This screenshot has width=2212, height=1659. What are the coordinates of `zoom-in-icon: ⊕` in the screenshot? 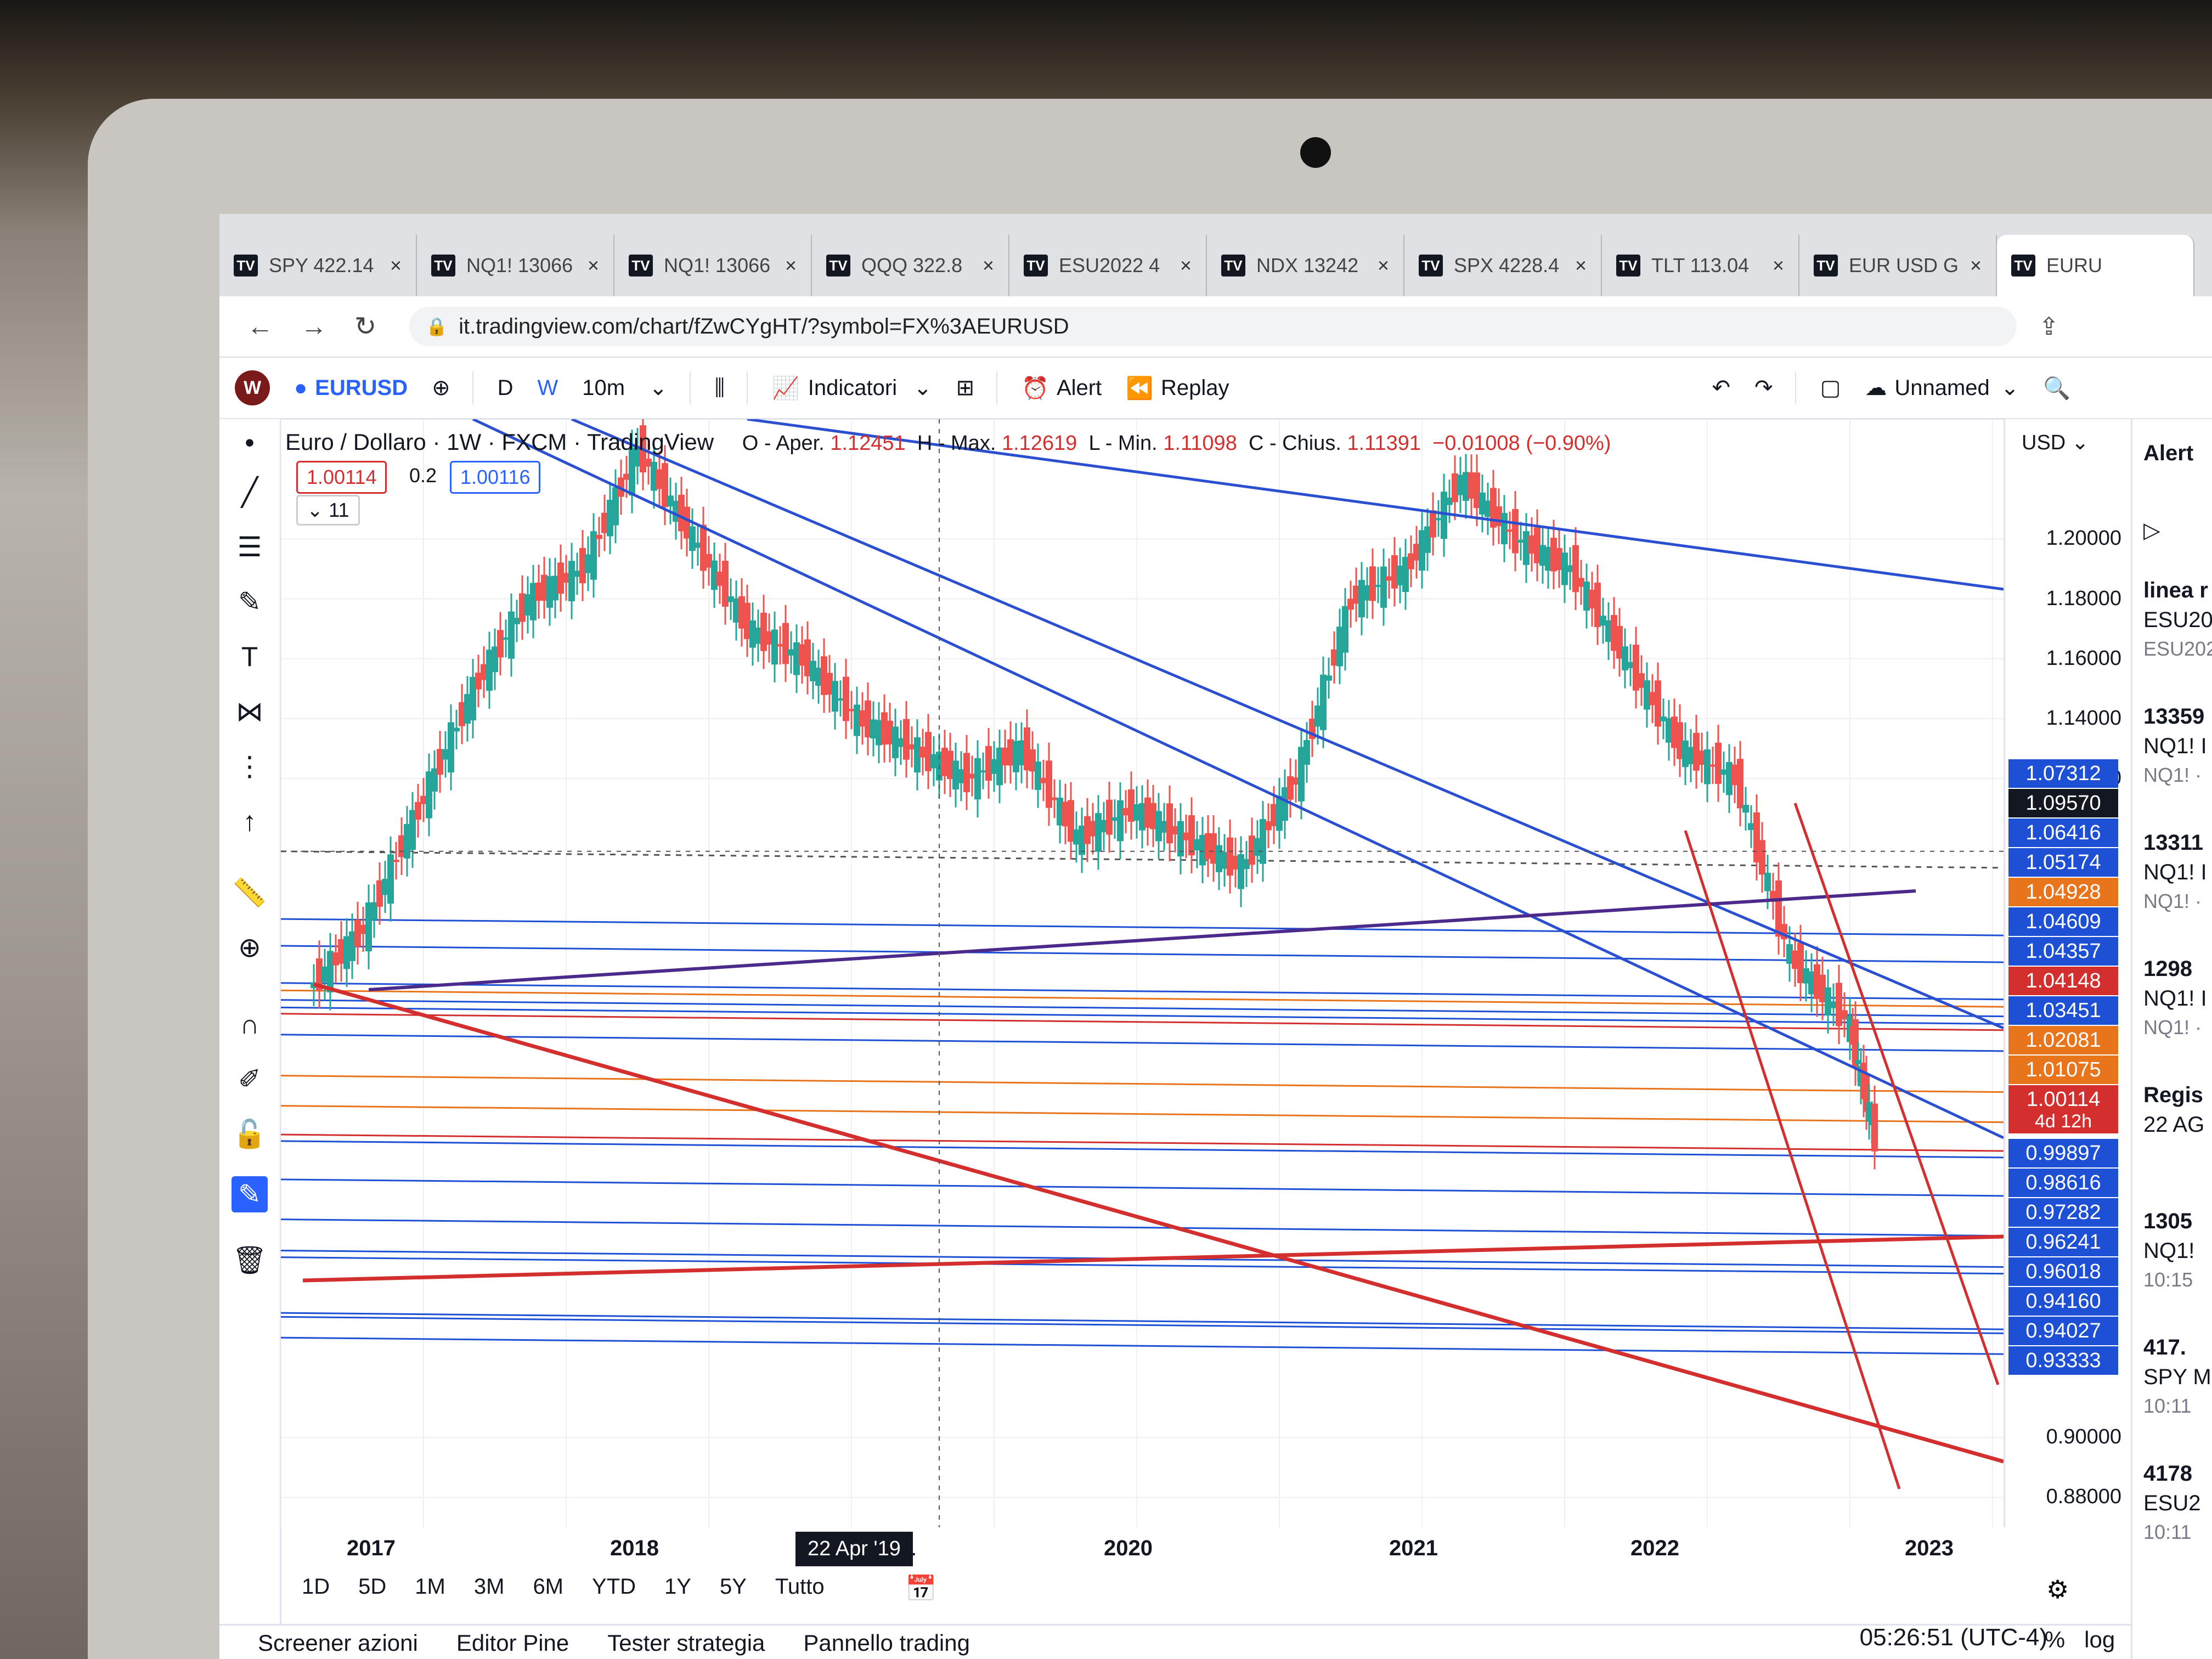 It's located at (250, 947).